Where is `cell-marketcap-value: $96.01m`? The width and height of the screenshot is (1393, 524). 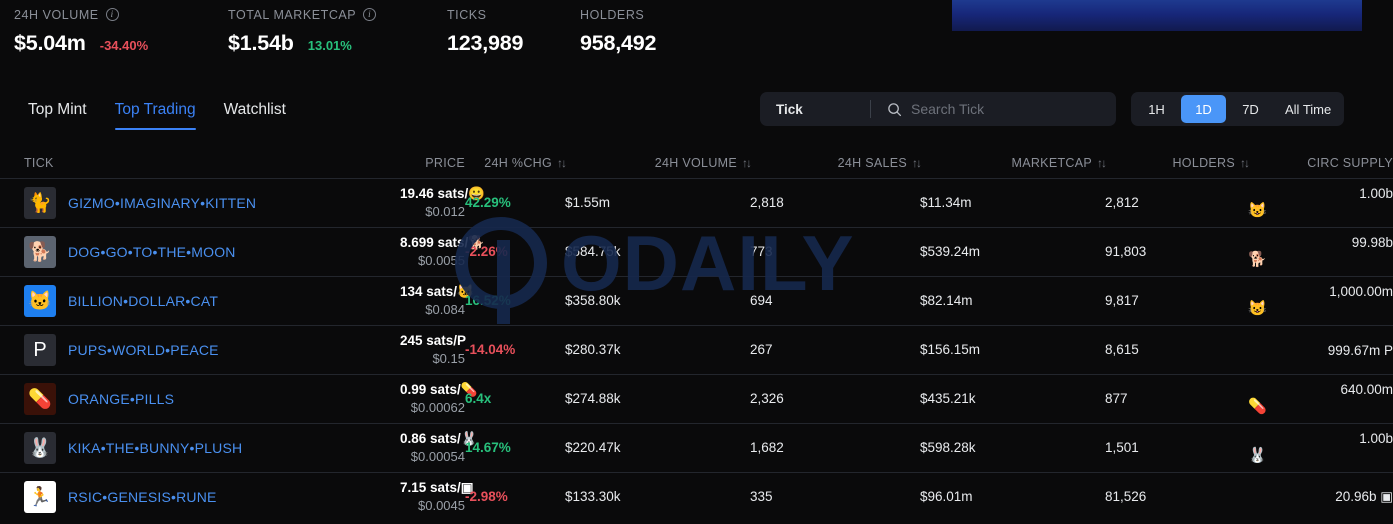 cell-marketcap-value: $96.01m is located at coordinates (946, 496).